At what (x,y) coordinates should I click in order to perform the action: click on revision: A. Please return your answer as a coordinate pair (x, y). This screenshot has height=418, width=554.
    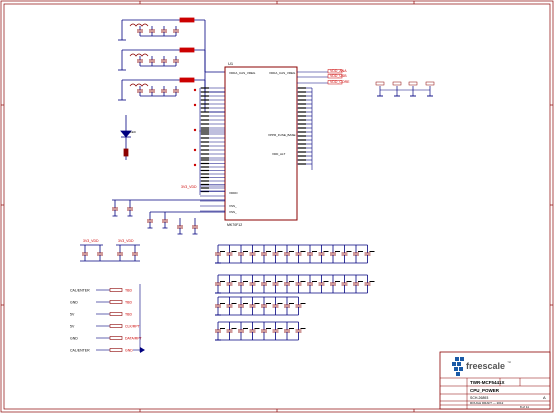
    Looking at the image, I should click on (544, 397).